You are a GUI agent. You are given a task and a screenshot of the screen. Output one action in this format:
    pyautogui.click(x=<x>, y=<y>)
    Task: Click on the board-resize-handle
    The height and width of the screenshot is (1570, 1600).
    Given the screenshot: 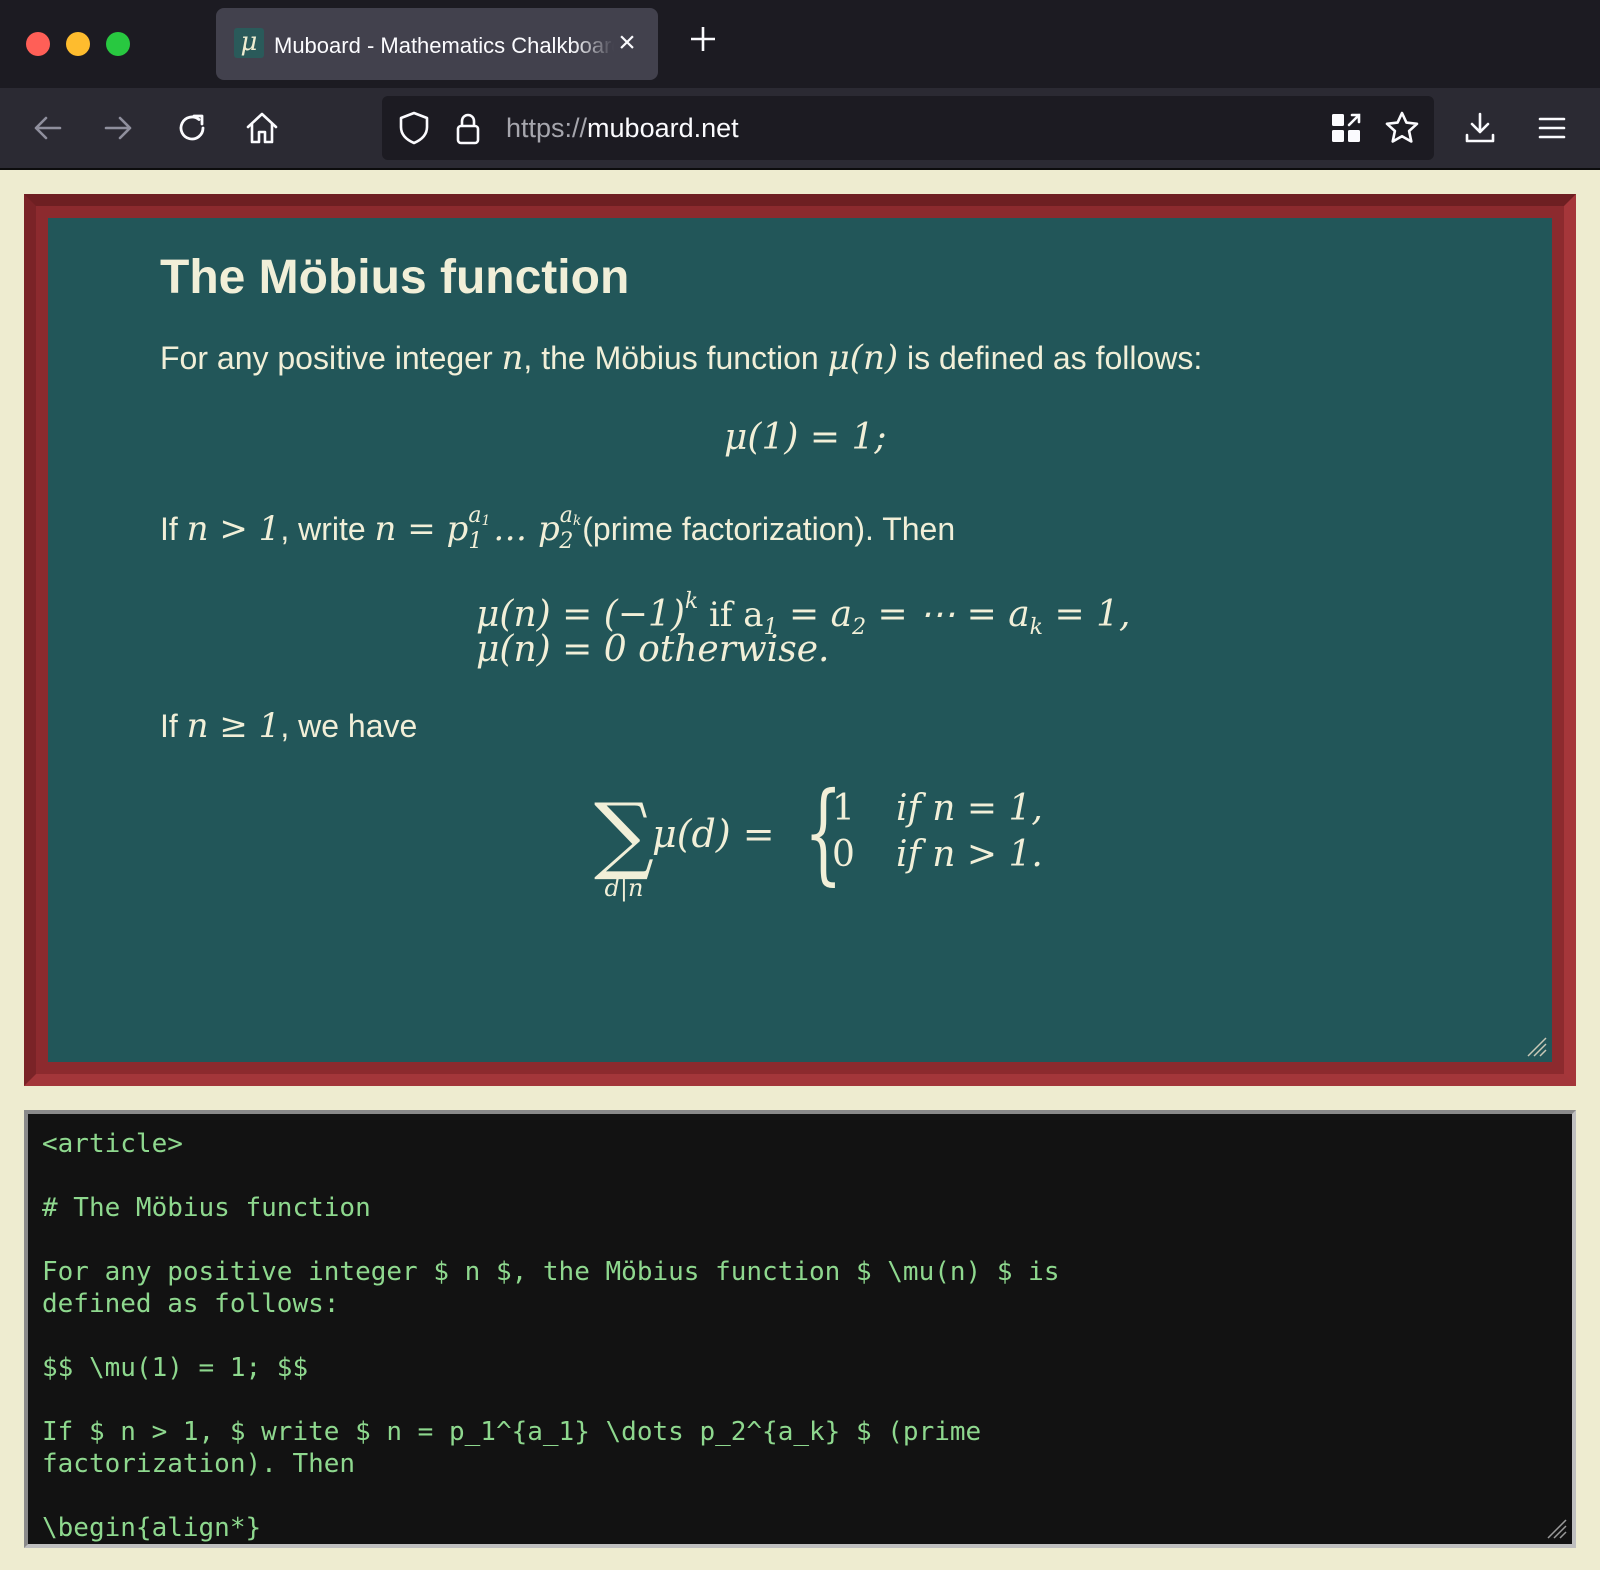 What is the action you would take?
    pyautogui.click(x=1536, y=1046)
    